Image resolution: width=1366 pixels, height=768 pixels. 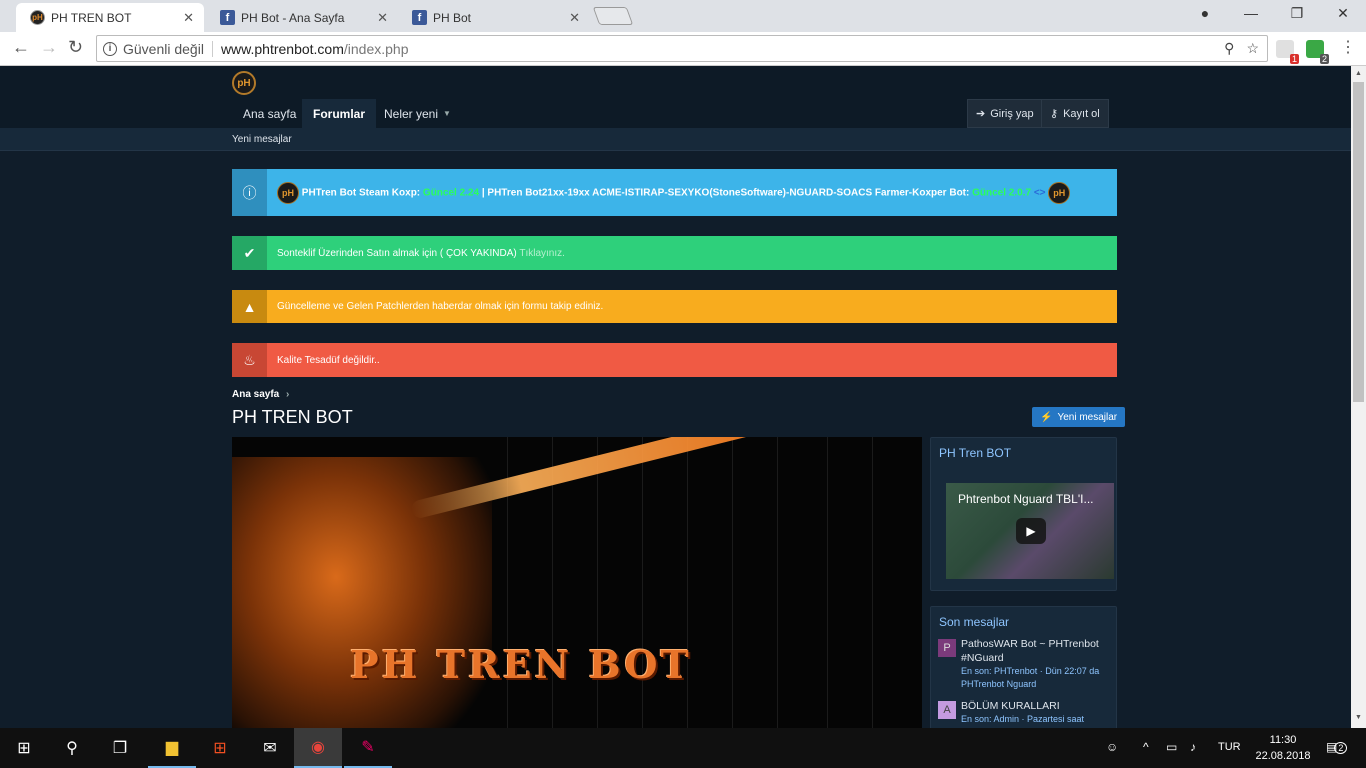 I want to click on nav-label: Ana sayfa, so click(x=270, y=113).